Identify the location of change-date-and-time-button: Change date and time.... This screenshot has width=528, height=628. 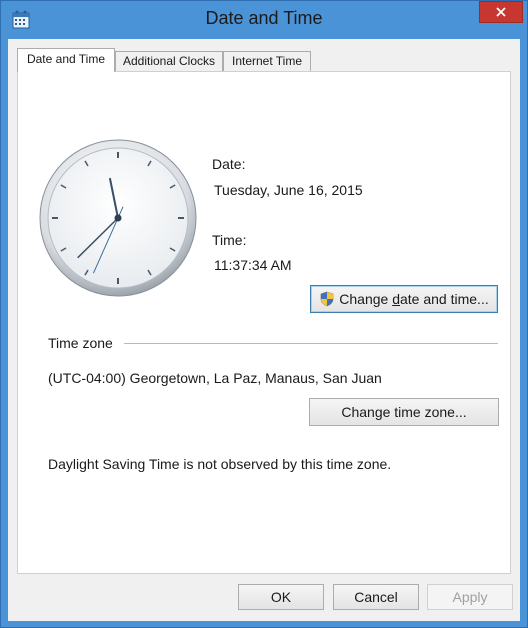
(404, 299).